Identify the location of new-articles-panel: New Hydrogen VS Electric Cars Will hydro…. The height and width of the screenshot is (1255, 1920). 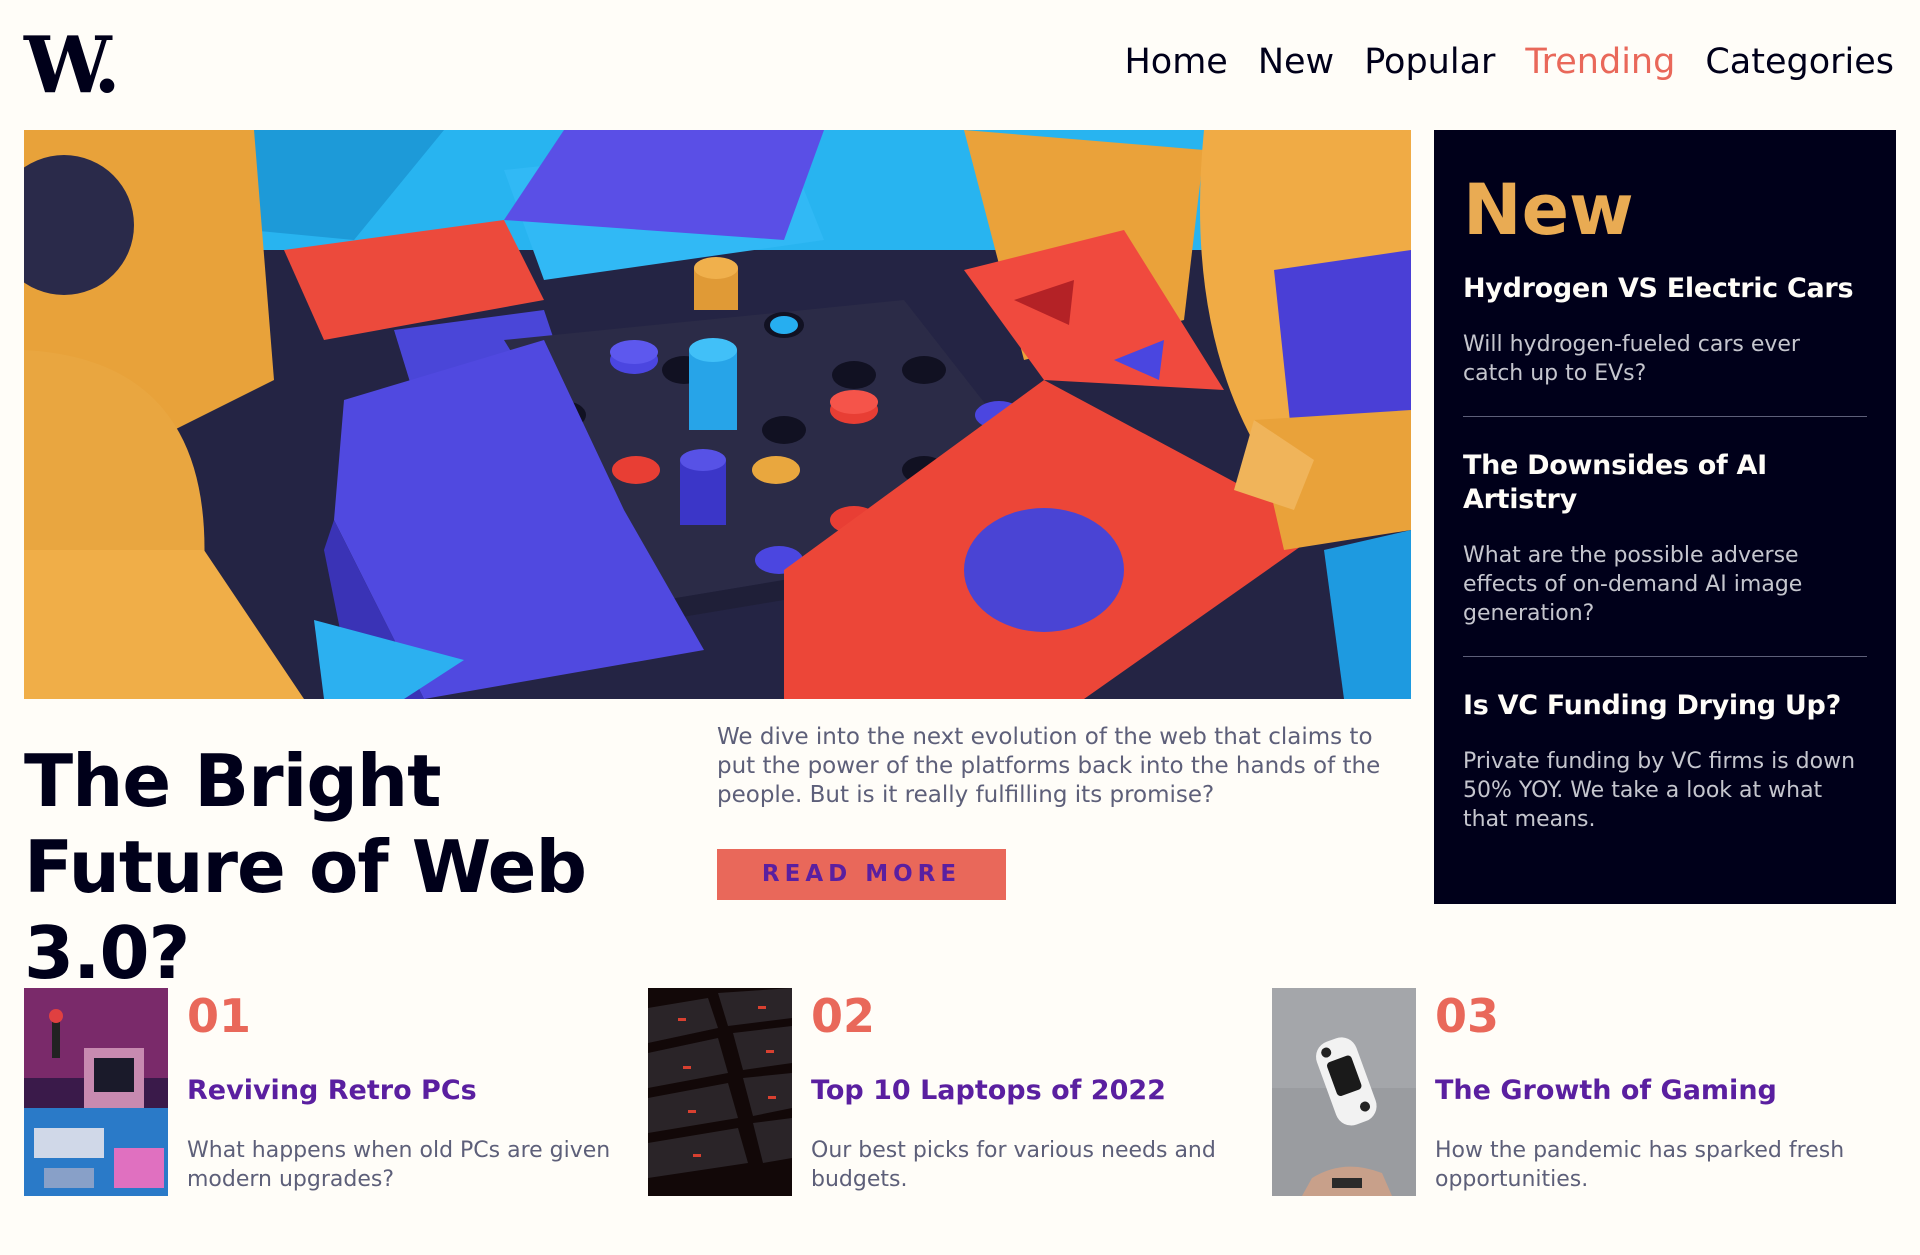
(1665, 517).